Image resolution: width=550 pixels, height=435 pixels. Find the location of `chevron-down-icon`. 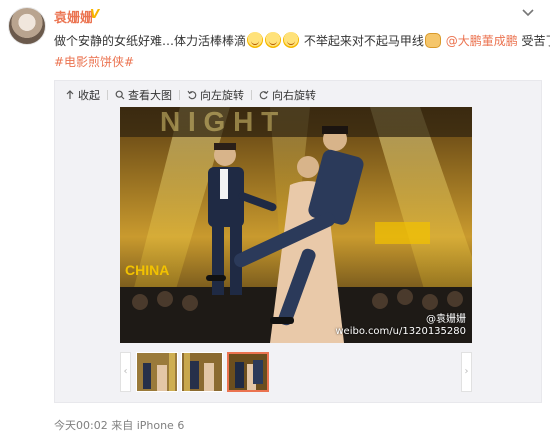

chevron-down-icon is located at coordinates (528, 12).